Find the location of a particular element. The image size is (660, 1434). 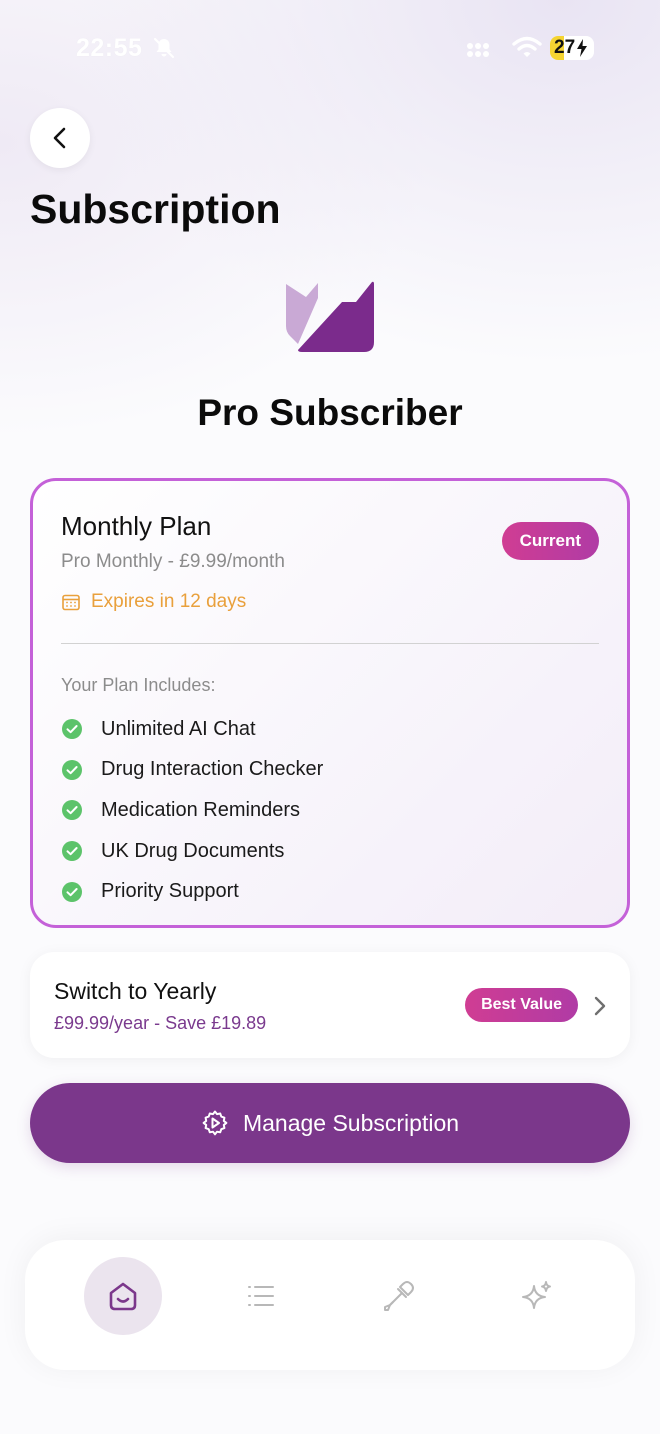

battery-indicator: 27 is located at coordinates (572, 48).